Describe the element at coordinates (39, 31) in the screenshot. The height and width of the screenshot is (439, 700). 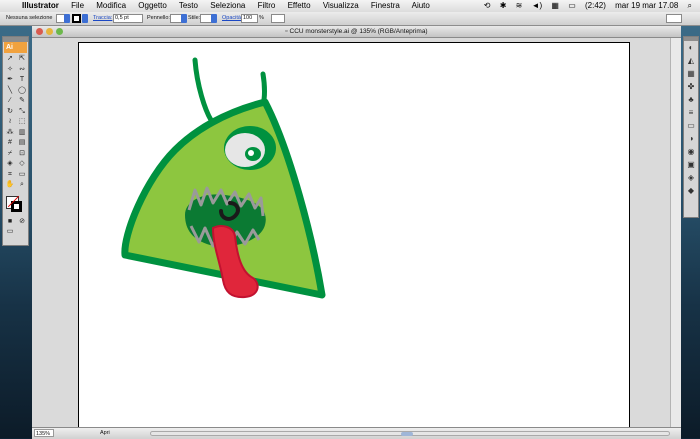
I see `close-button` at that location.